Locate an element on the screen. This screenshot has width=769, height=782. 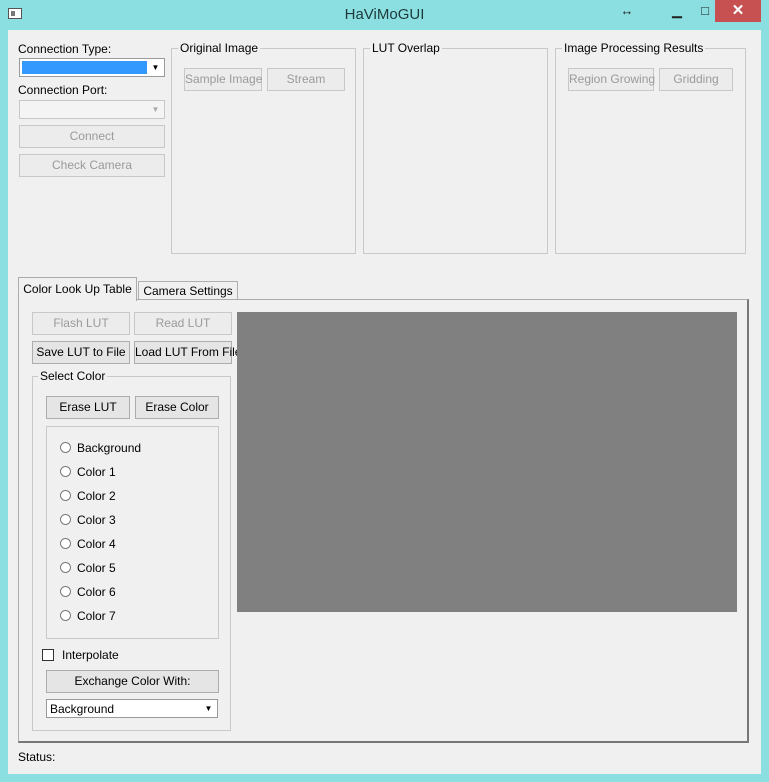
erase-lut-button: Erase LUT is located at coordinates (88, 407).